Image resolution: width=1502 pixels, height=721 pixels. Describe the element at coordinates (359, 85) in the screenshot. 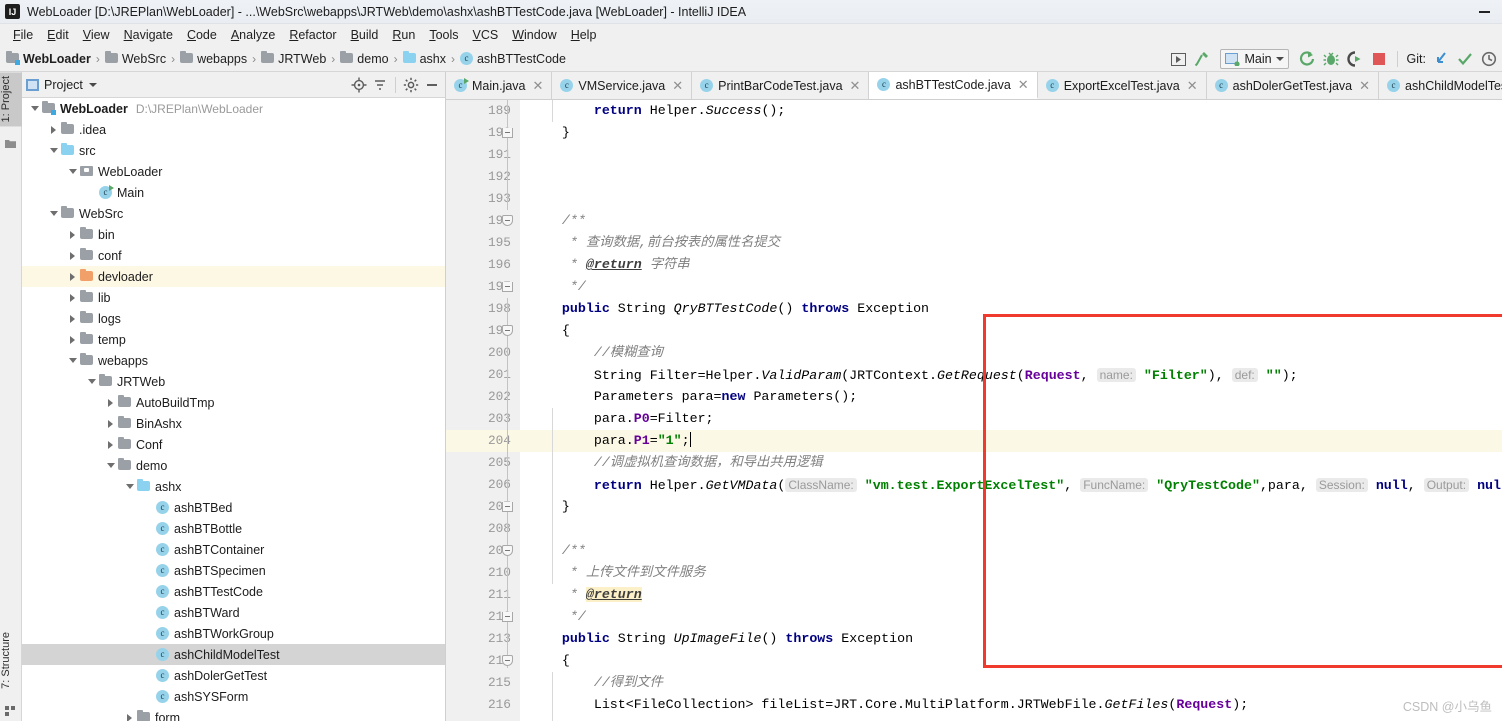

I see `locate-icon` at that location.